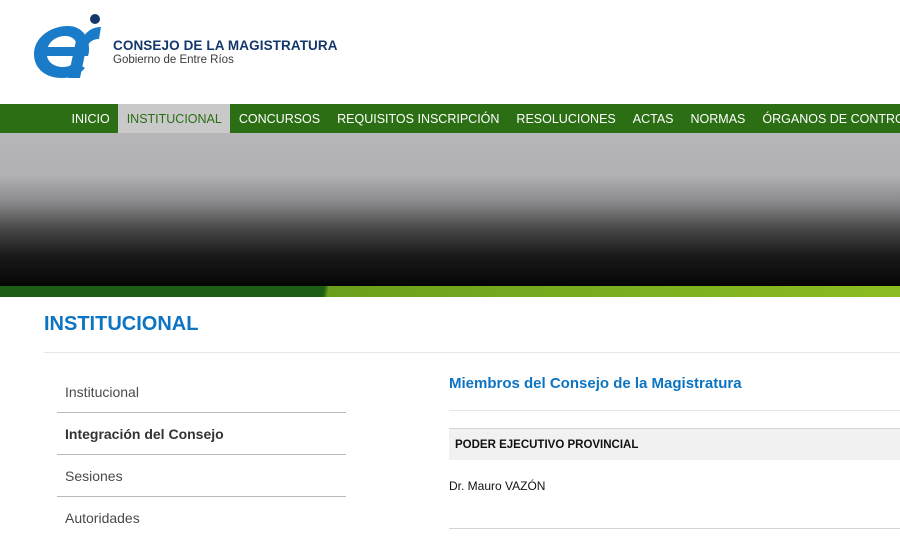 Image resolution: width=900 pixels, height=539 pixels. Describe the element at coordinates (201, 434) in the screenshot. I see `sidebar-item-integracion-del-consejo: Integración del Consejo` at that location.